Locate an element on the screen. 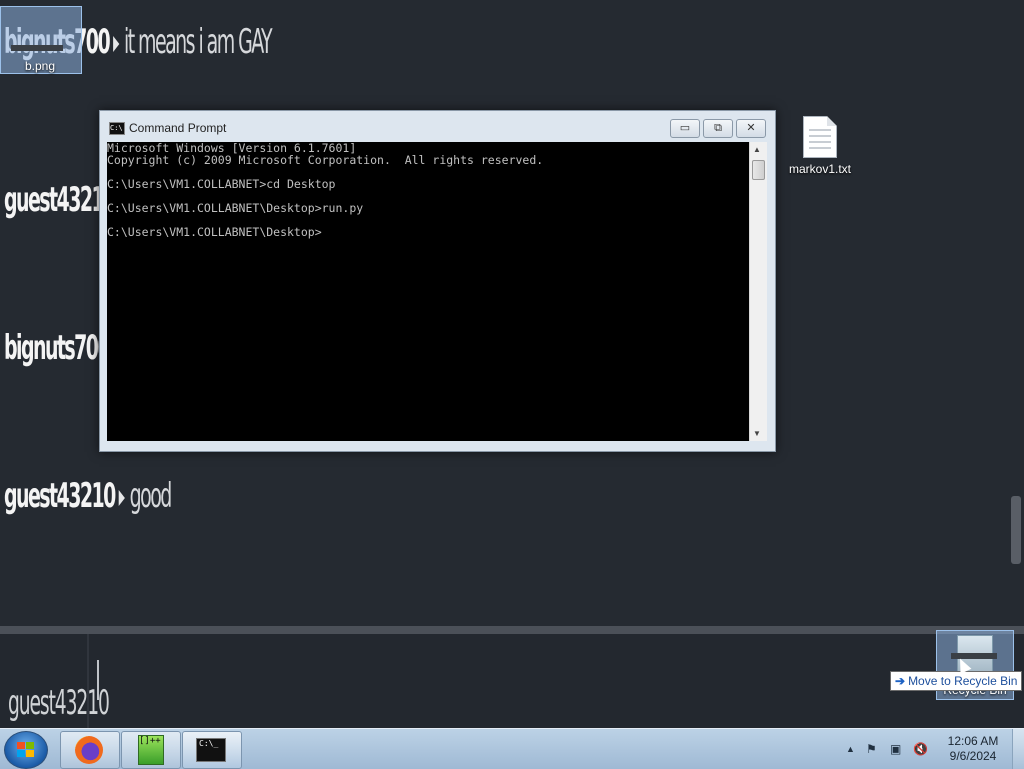 The width and height of the screenshot is (1024, 769). start-button is located at coordinates (26, 750).